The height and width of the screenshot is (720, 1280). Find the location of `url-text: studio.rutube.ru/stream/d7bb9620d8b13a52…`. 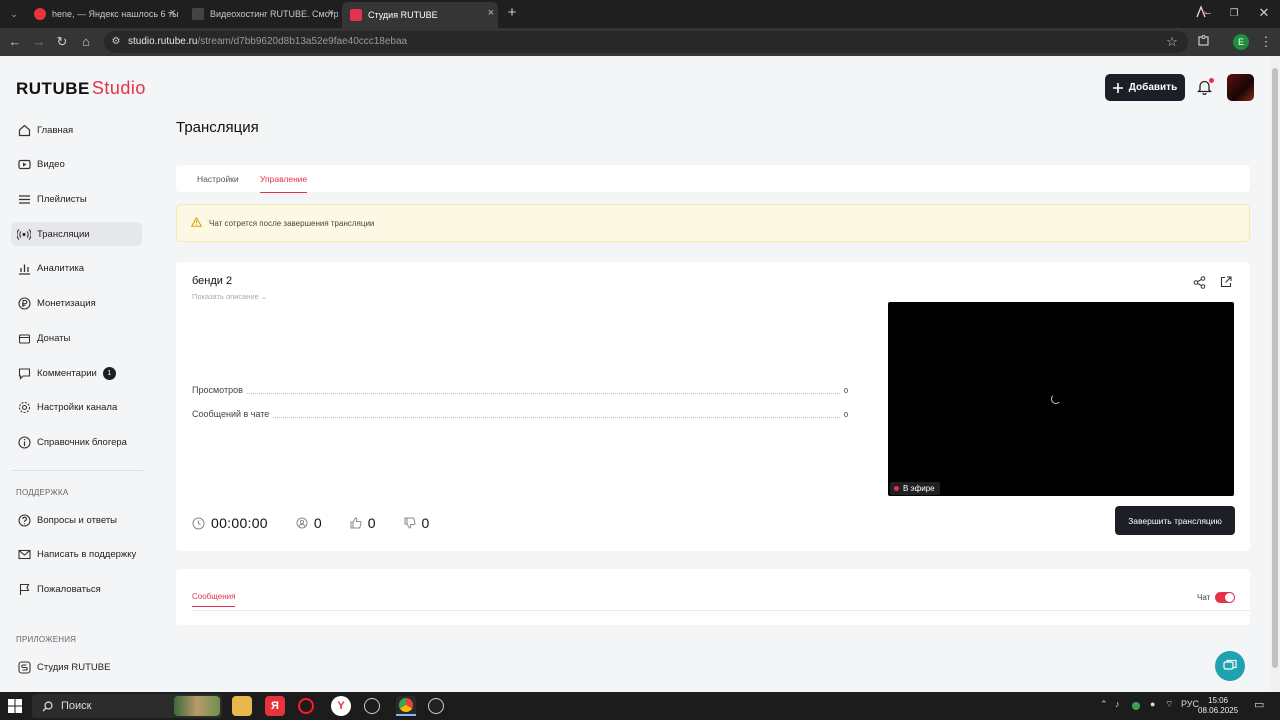

url-text: studio.rutube.ru/stream/d7bb9620d8b13a52… is located at coordinates (267, 41).